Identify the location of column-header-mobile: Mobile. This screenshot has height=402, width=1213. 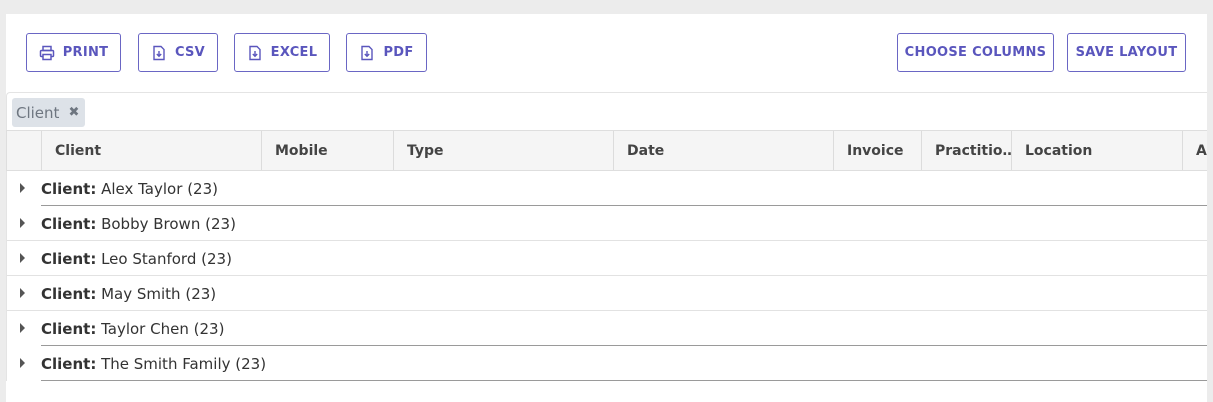
(327, 150).